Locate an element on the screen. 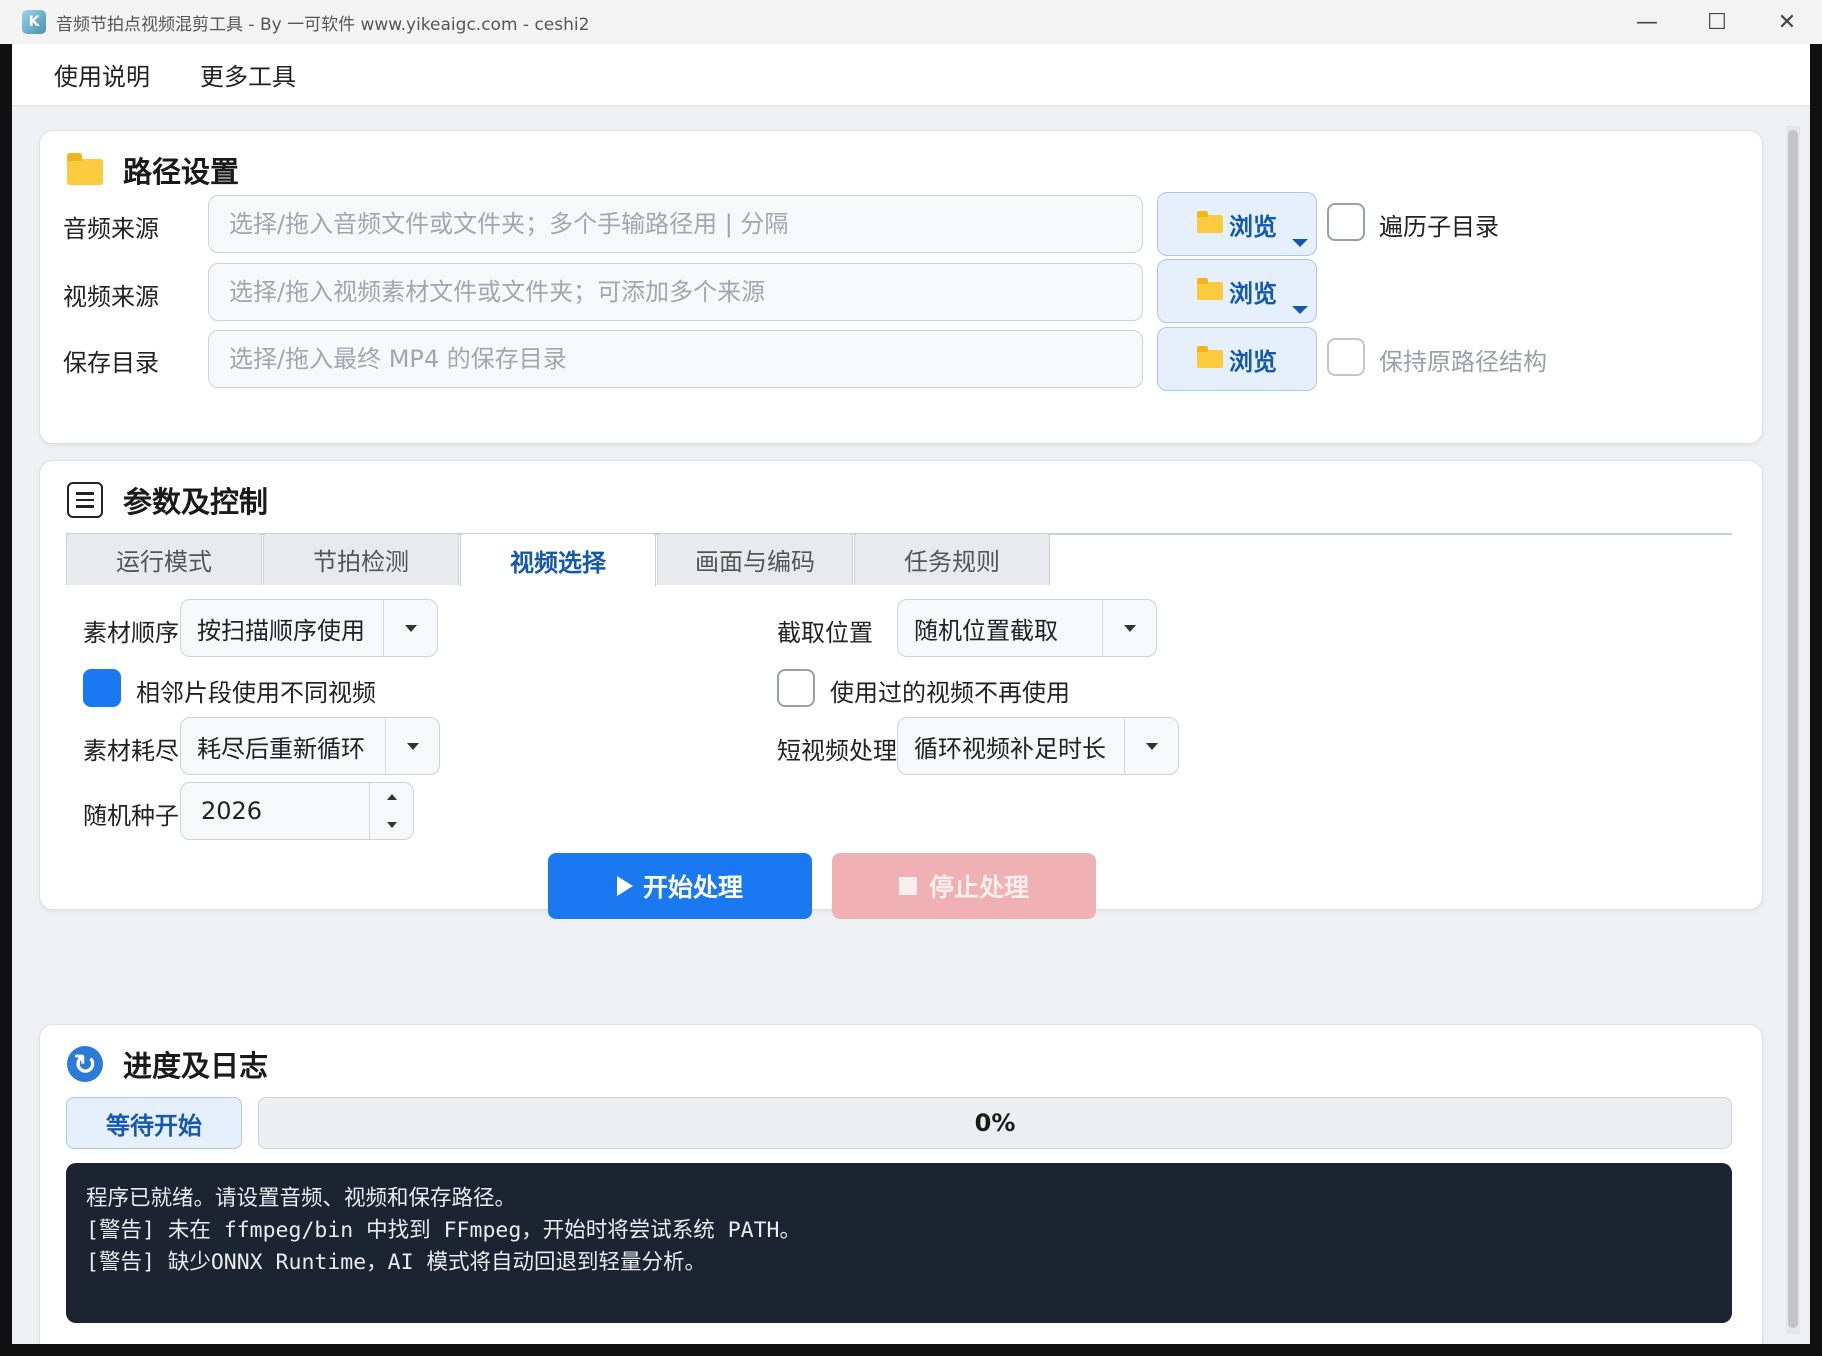  save-dir-input is located at coordinates (675, 359).